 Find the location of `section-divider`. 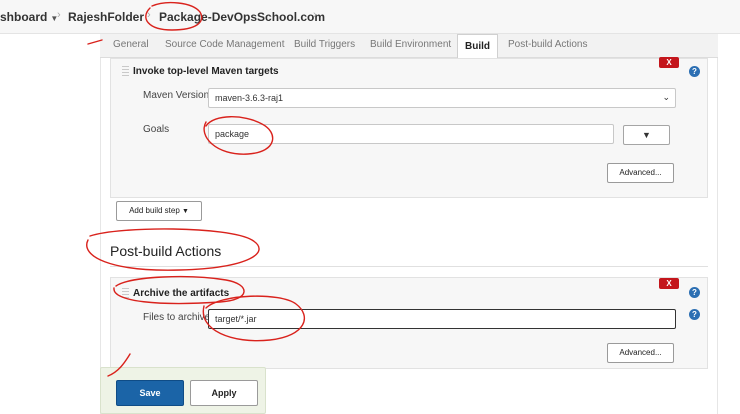

section-divider is located at coordinates (409, 266).